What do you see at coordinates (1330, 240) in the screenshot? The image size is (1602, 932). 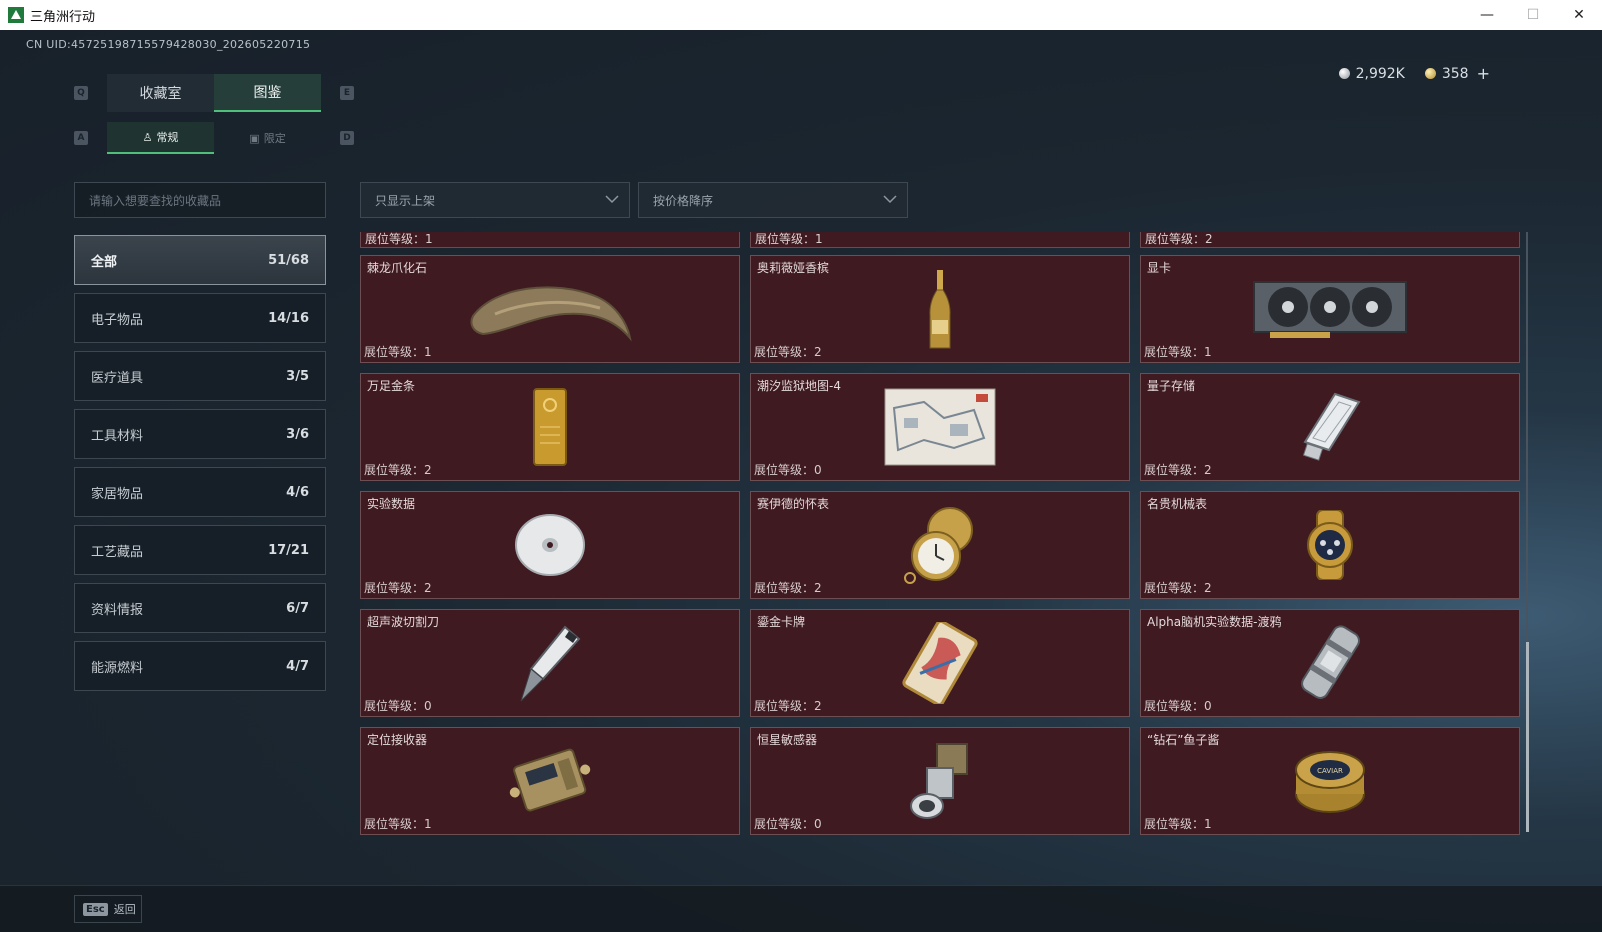 I see `partial-item-cell: 展位等级：2` at bounding box center [1330, 240].